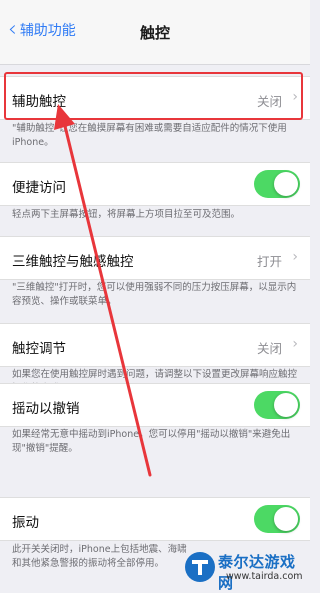  I want to click on vibration-row: 振动, so click(155, 519).